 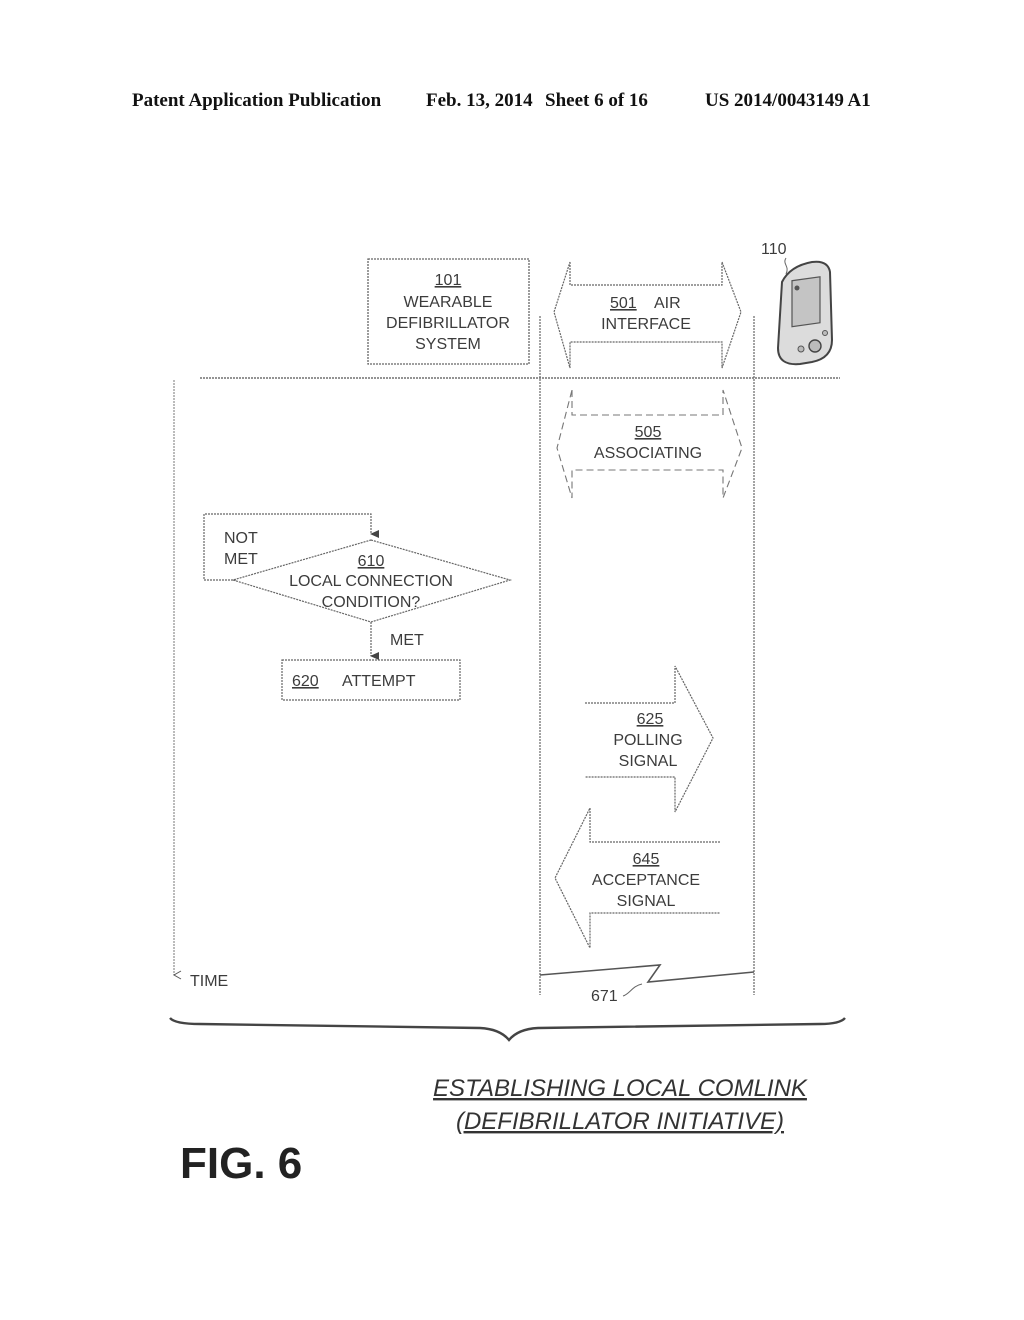 What do you see at coordinates (448, 280) in the screenshot?
I see `system-ref: 101` at bounding box center [448, 280].